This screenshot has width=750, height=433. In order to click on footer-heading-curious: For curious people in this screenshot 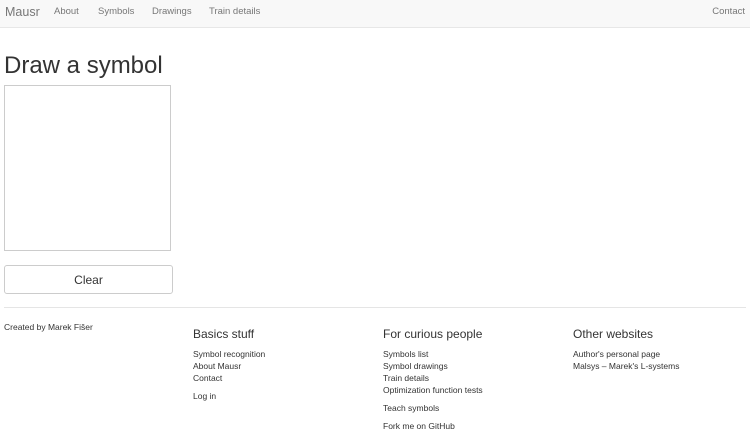, I will do `click(433, 334)`.